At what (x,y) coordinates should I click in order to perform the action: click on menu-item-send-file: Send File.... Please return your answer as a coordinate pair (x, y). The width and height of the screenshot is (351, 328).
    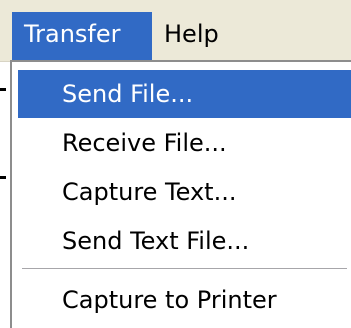
    Looking at the image, I should click on (184, 94).